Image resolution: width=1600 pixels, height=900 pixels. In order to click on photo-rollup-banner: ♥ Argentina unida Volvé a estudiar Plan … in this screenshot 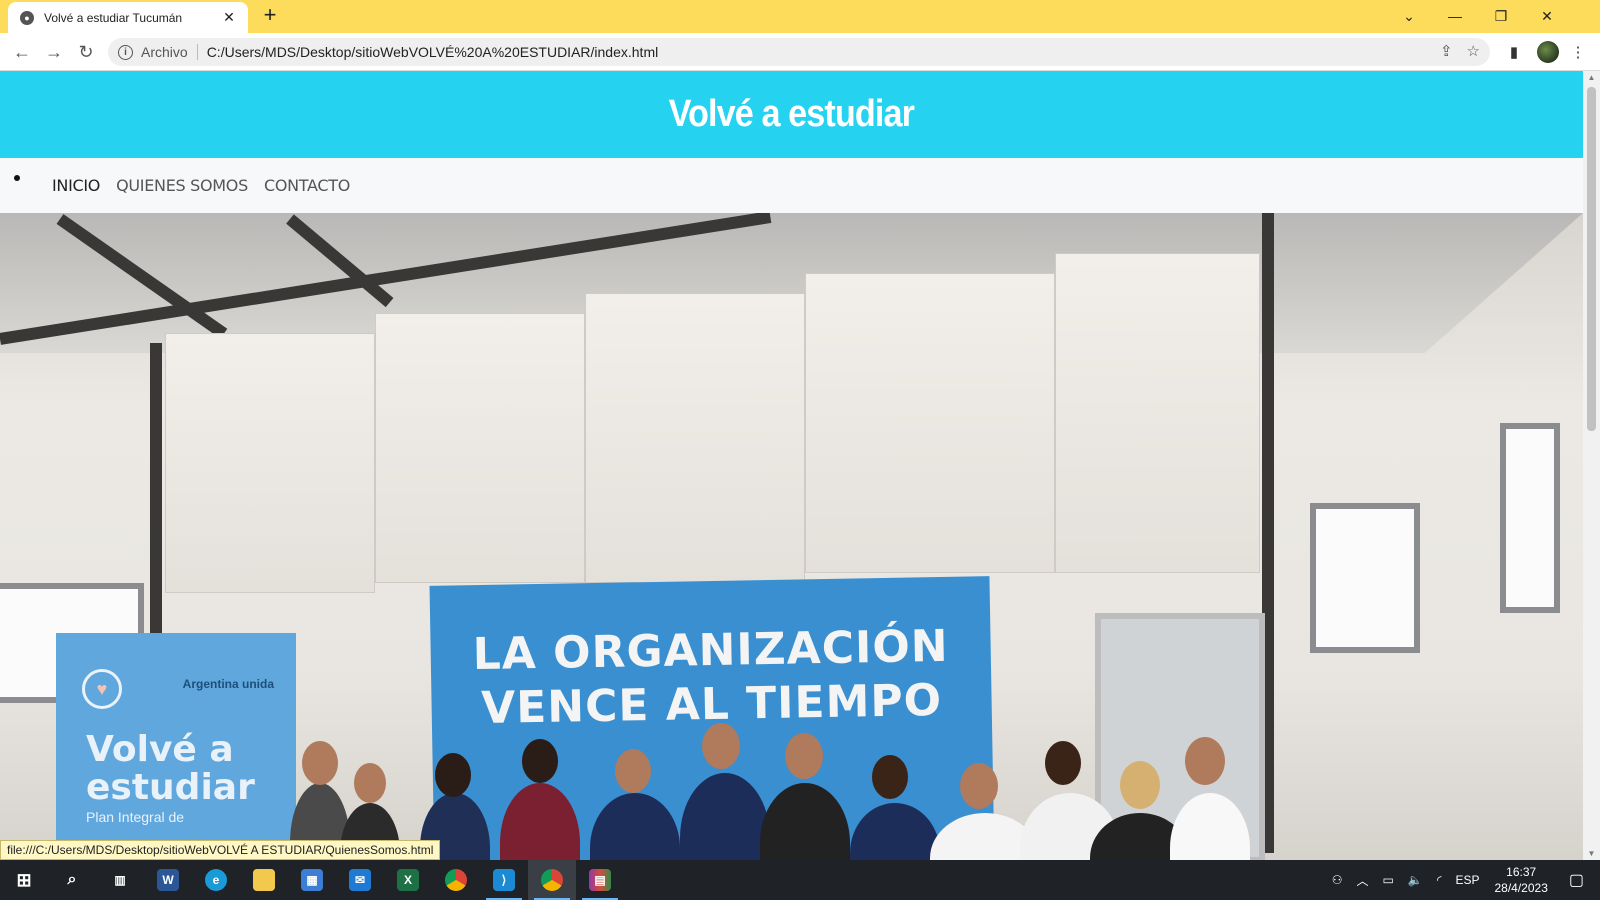, I will do `click(176, 746)`.